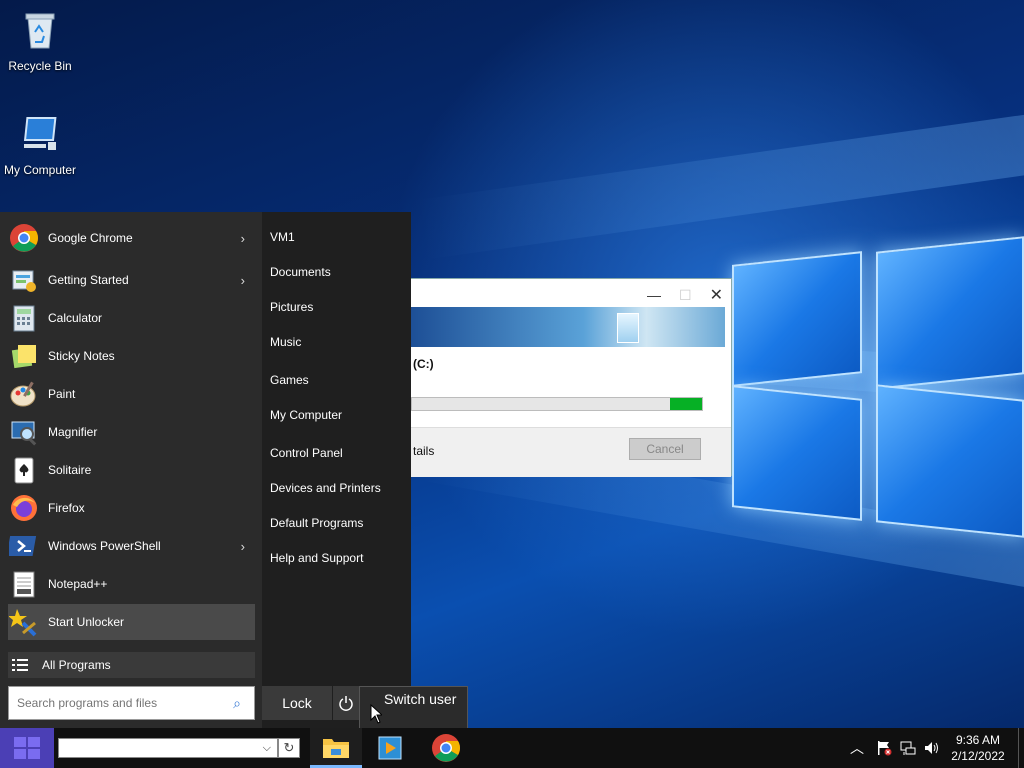  I want to click on program-label: Sticky Notes, so click(81, 356).